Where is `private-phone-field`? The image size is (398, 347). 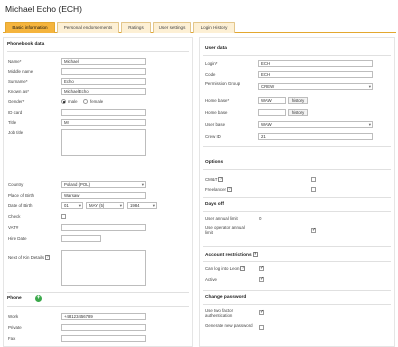 private-phone-field is located at coordinates (103, 327).